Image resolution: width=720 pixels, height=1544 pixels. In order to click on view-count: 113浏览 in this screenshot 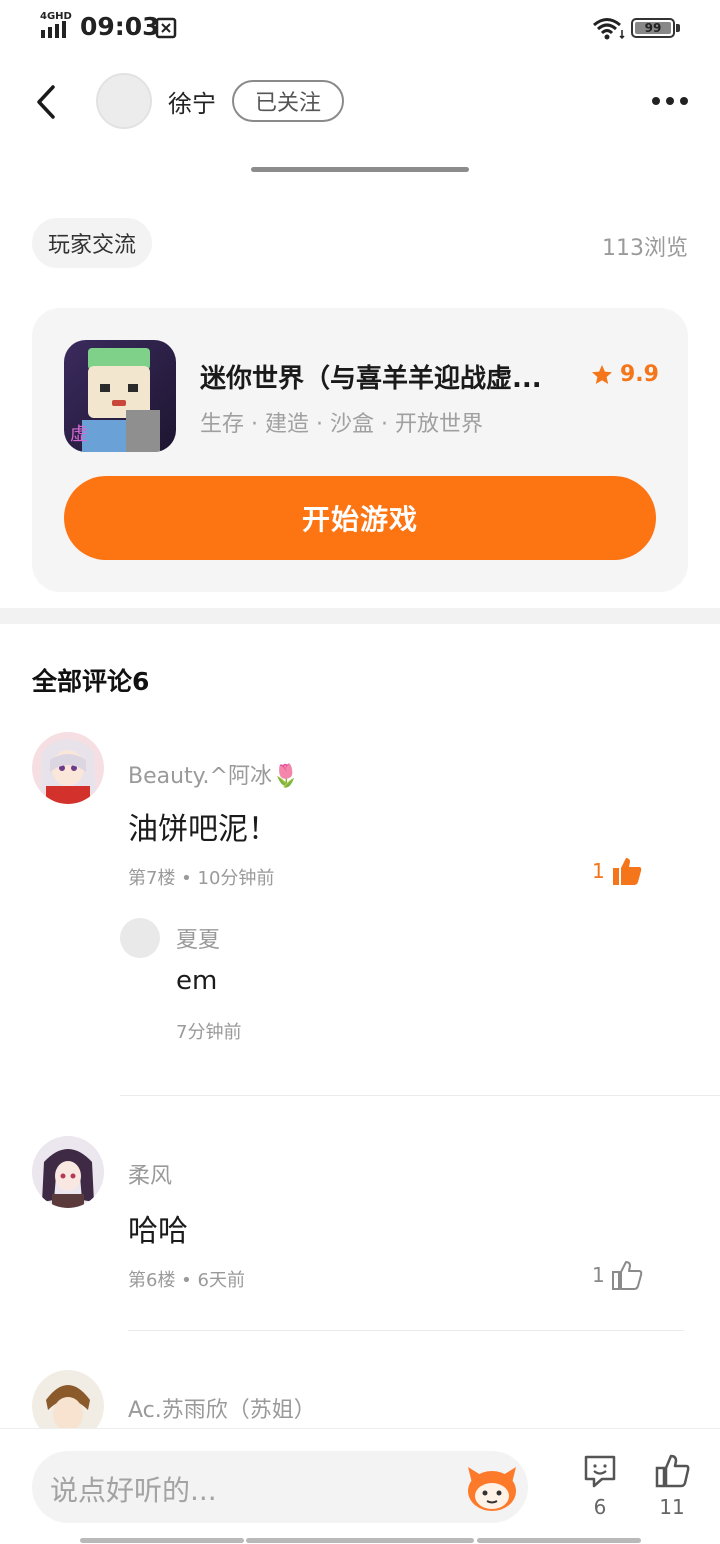, I will do `click(645, 248)`.